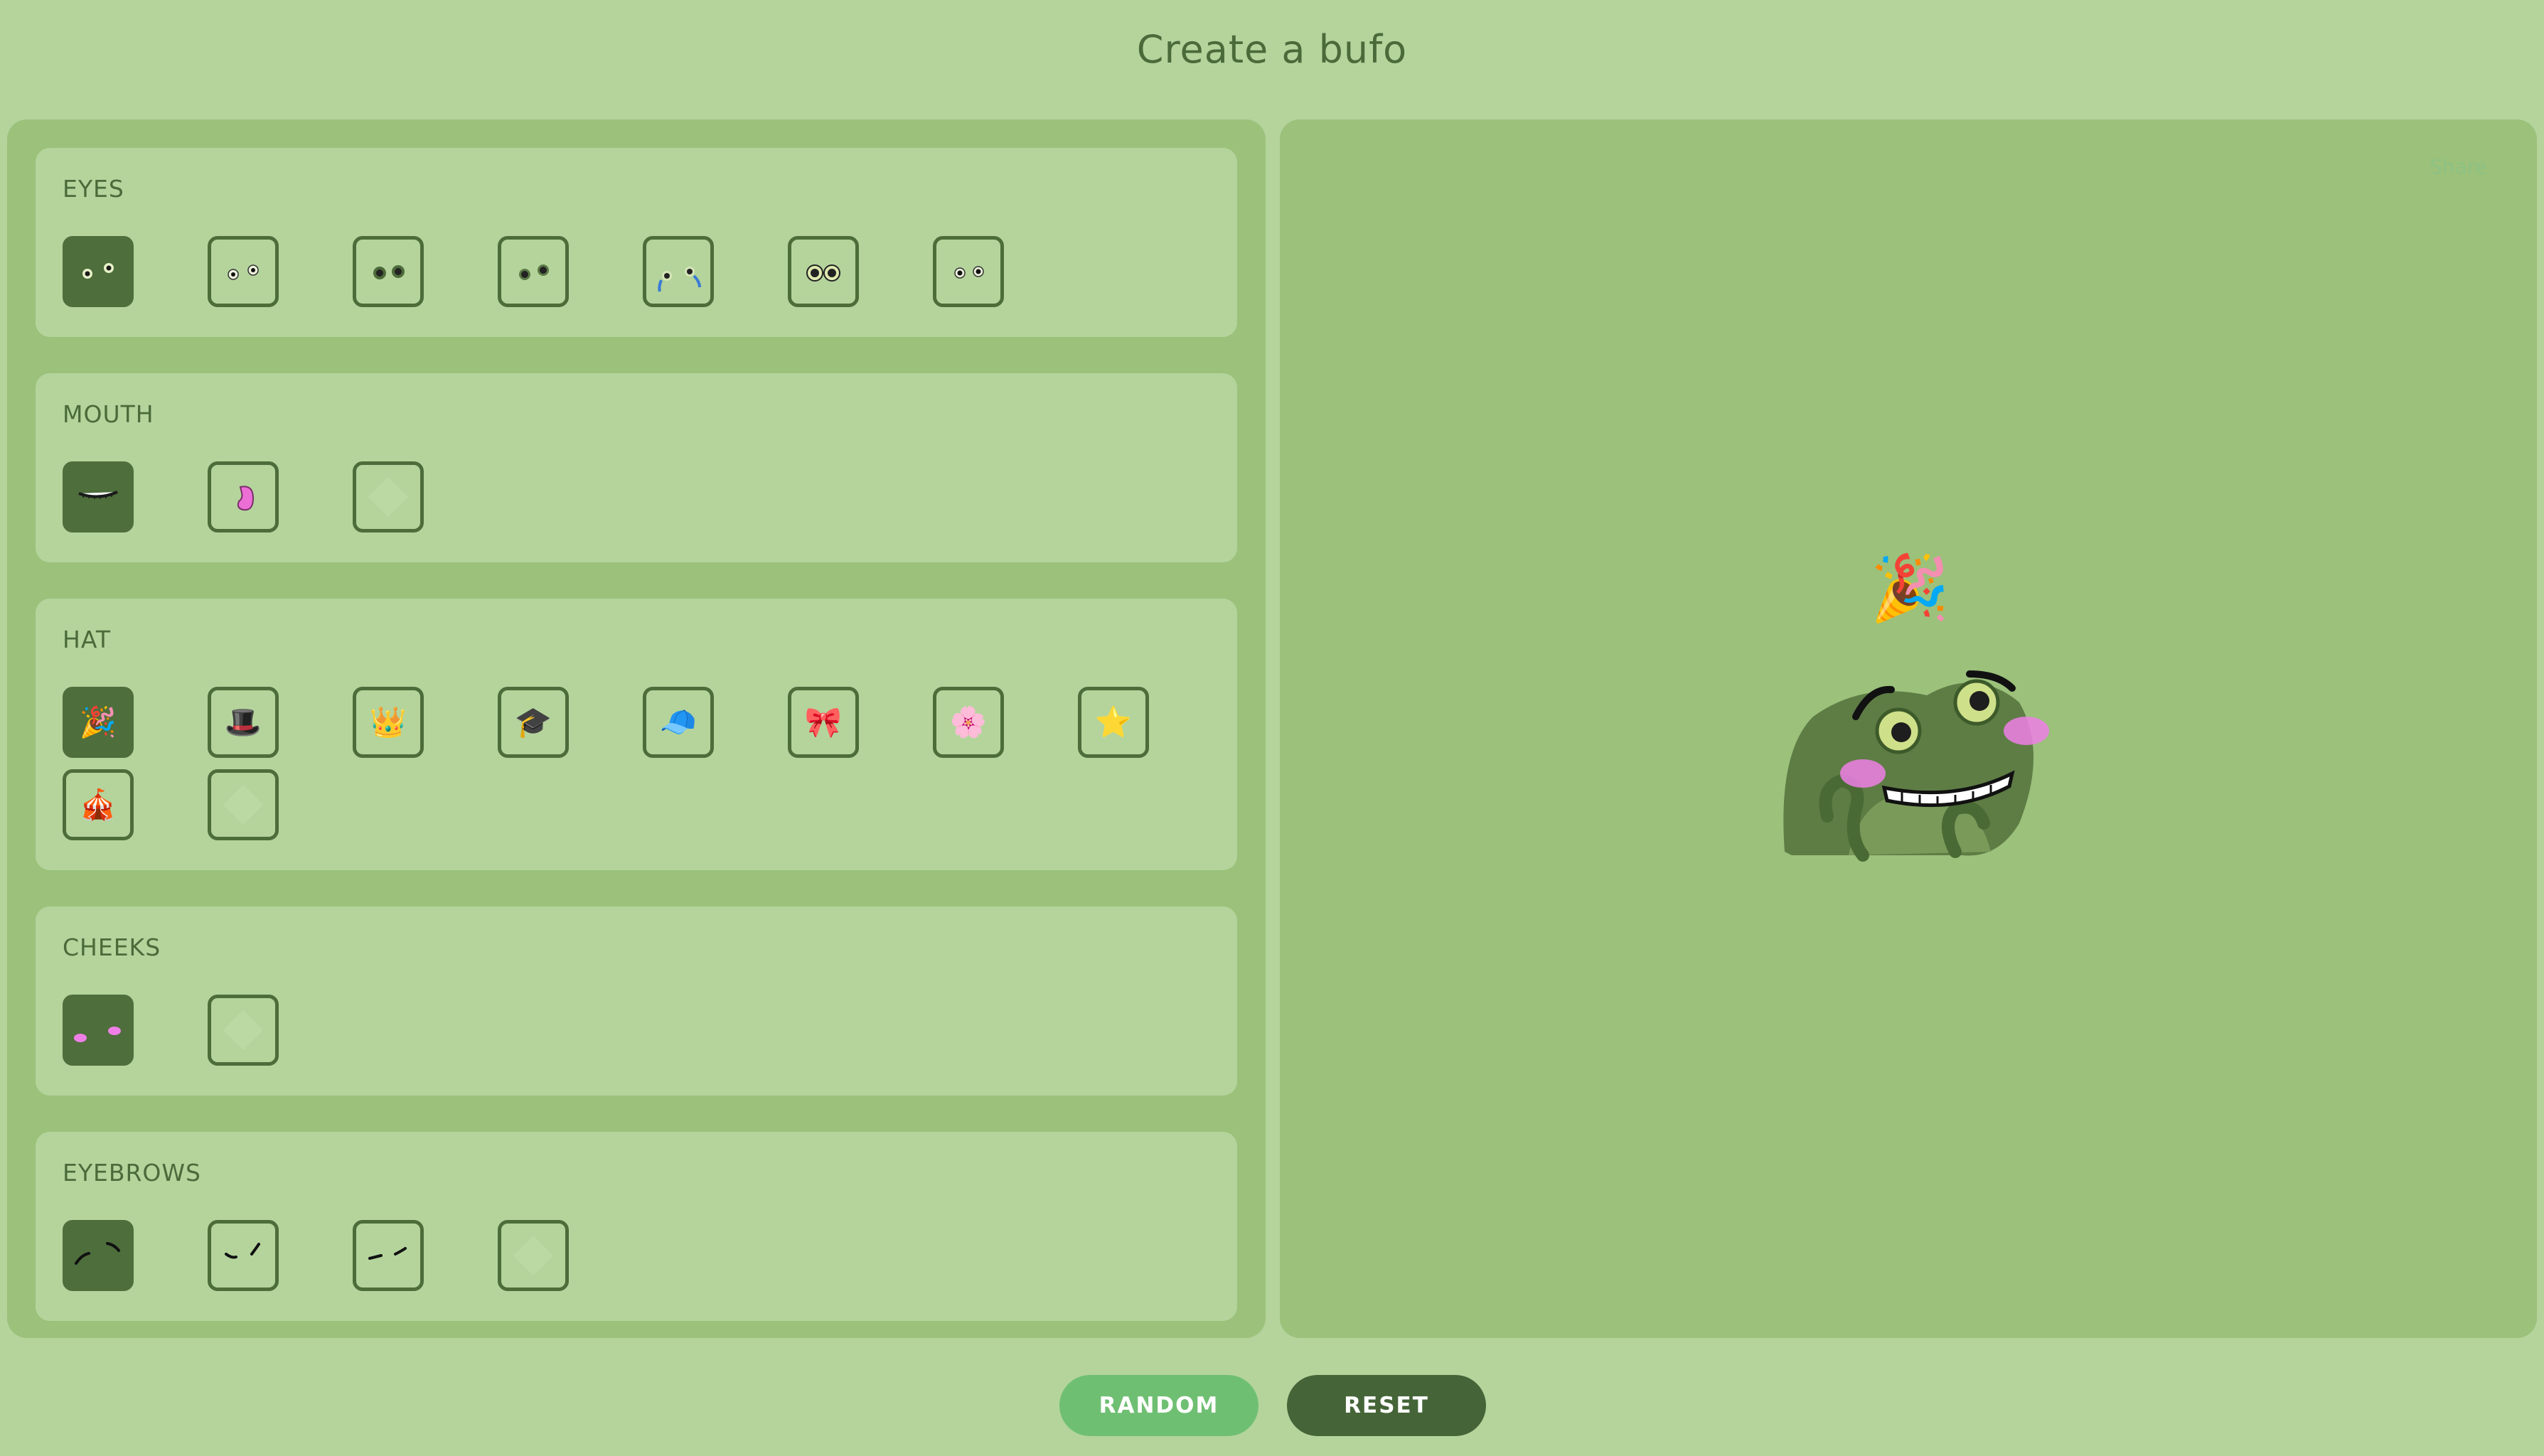 The height and width of the screenshot is (1456, 2544). I want to click on mouth-option-grin, so click(98, 496).